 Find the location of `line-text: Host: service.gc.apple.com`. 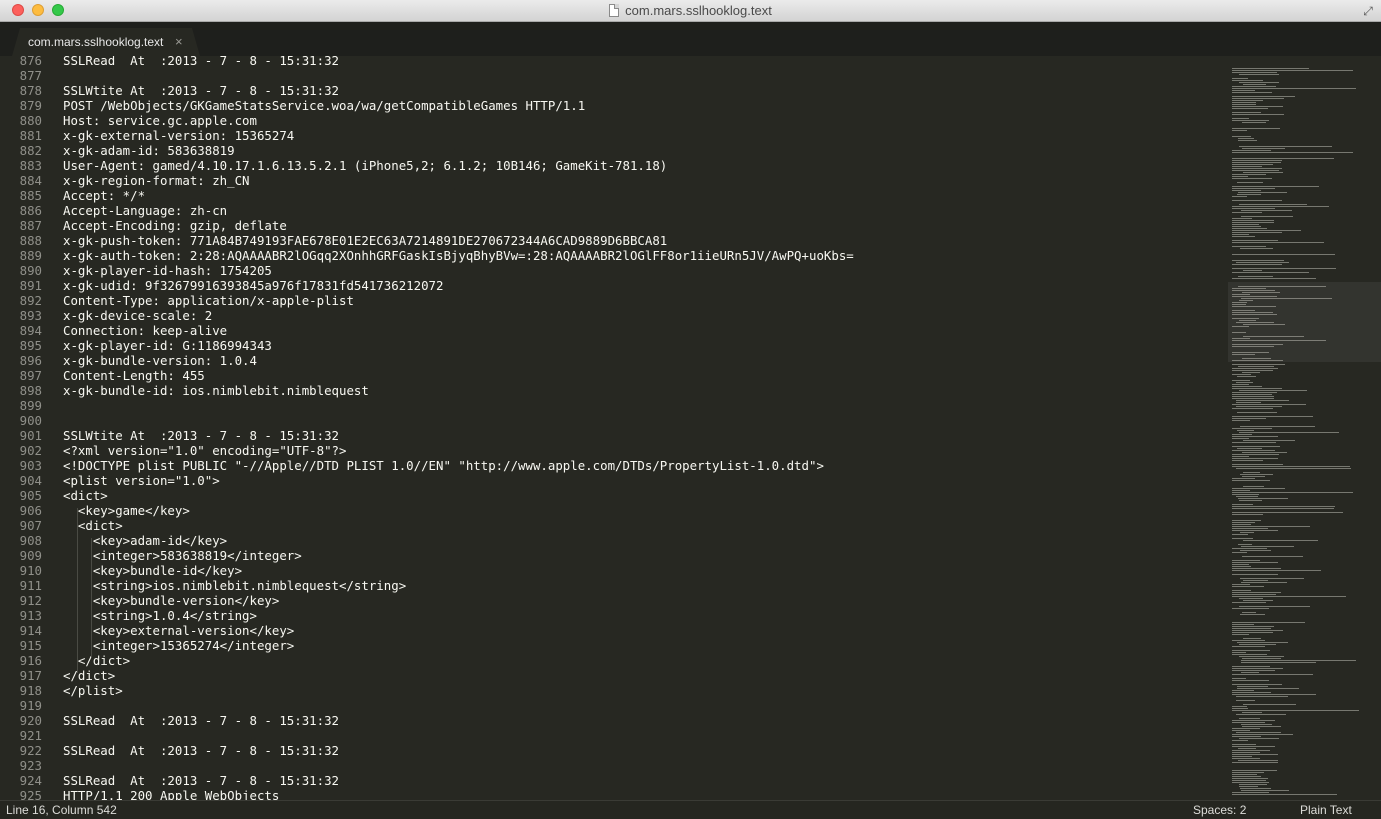

line-text: Host: service.gc.apple.com is located at coordinates (149, 120).